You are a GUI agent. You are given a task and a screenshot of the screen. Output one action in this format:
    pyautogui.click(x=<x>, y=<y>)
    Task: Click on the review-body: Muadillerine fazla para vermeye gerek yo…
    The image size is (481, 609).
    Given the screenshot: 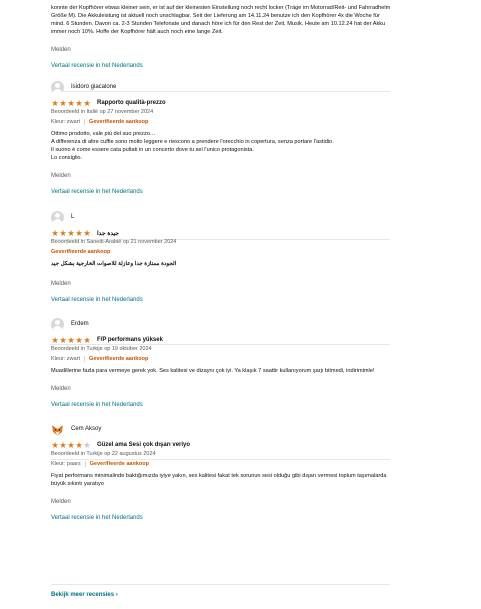 What is the action you would take?
    pyautogui.click(x=213, y=371)
    